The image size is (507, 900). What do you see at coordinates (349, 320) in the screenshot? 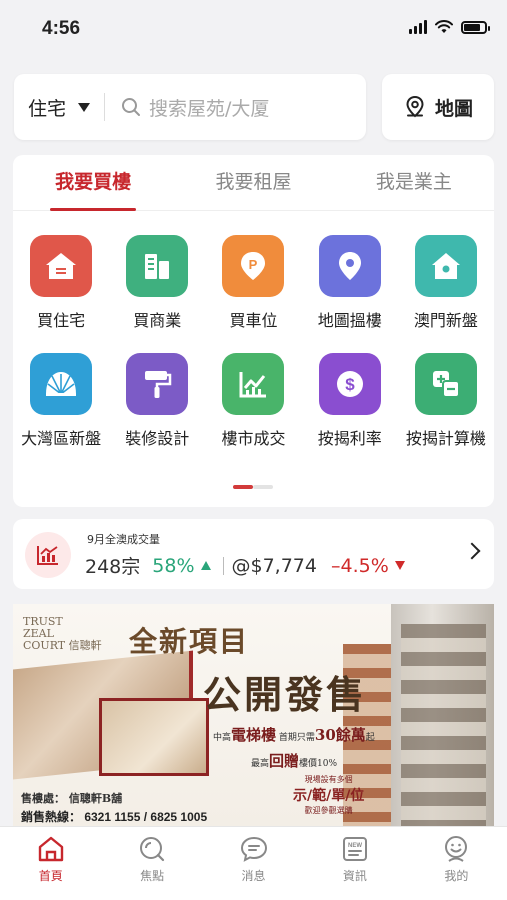
I see `shortcut-label: 地圖搵樓` at bounding box center [349, 320].